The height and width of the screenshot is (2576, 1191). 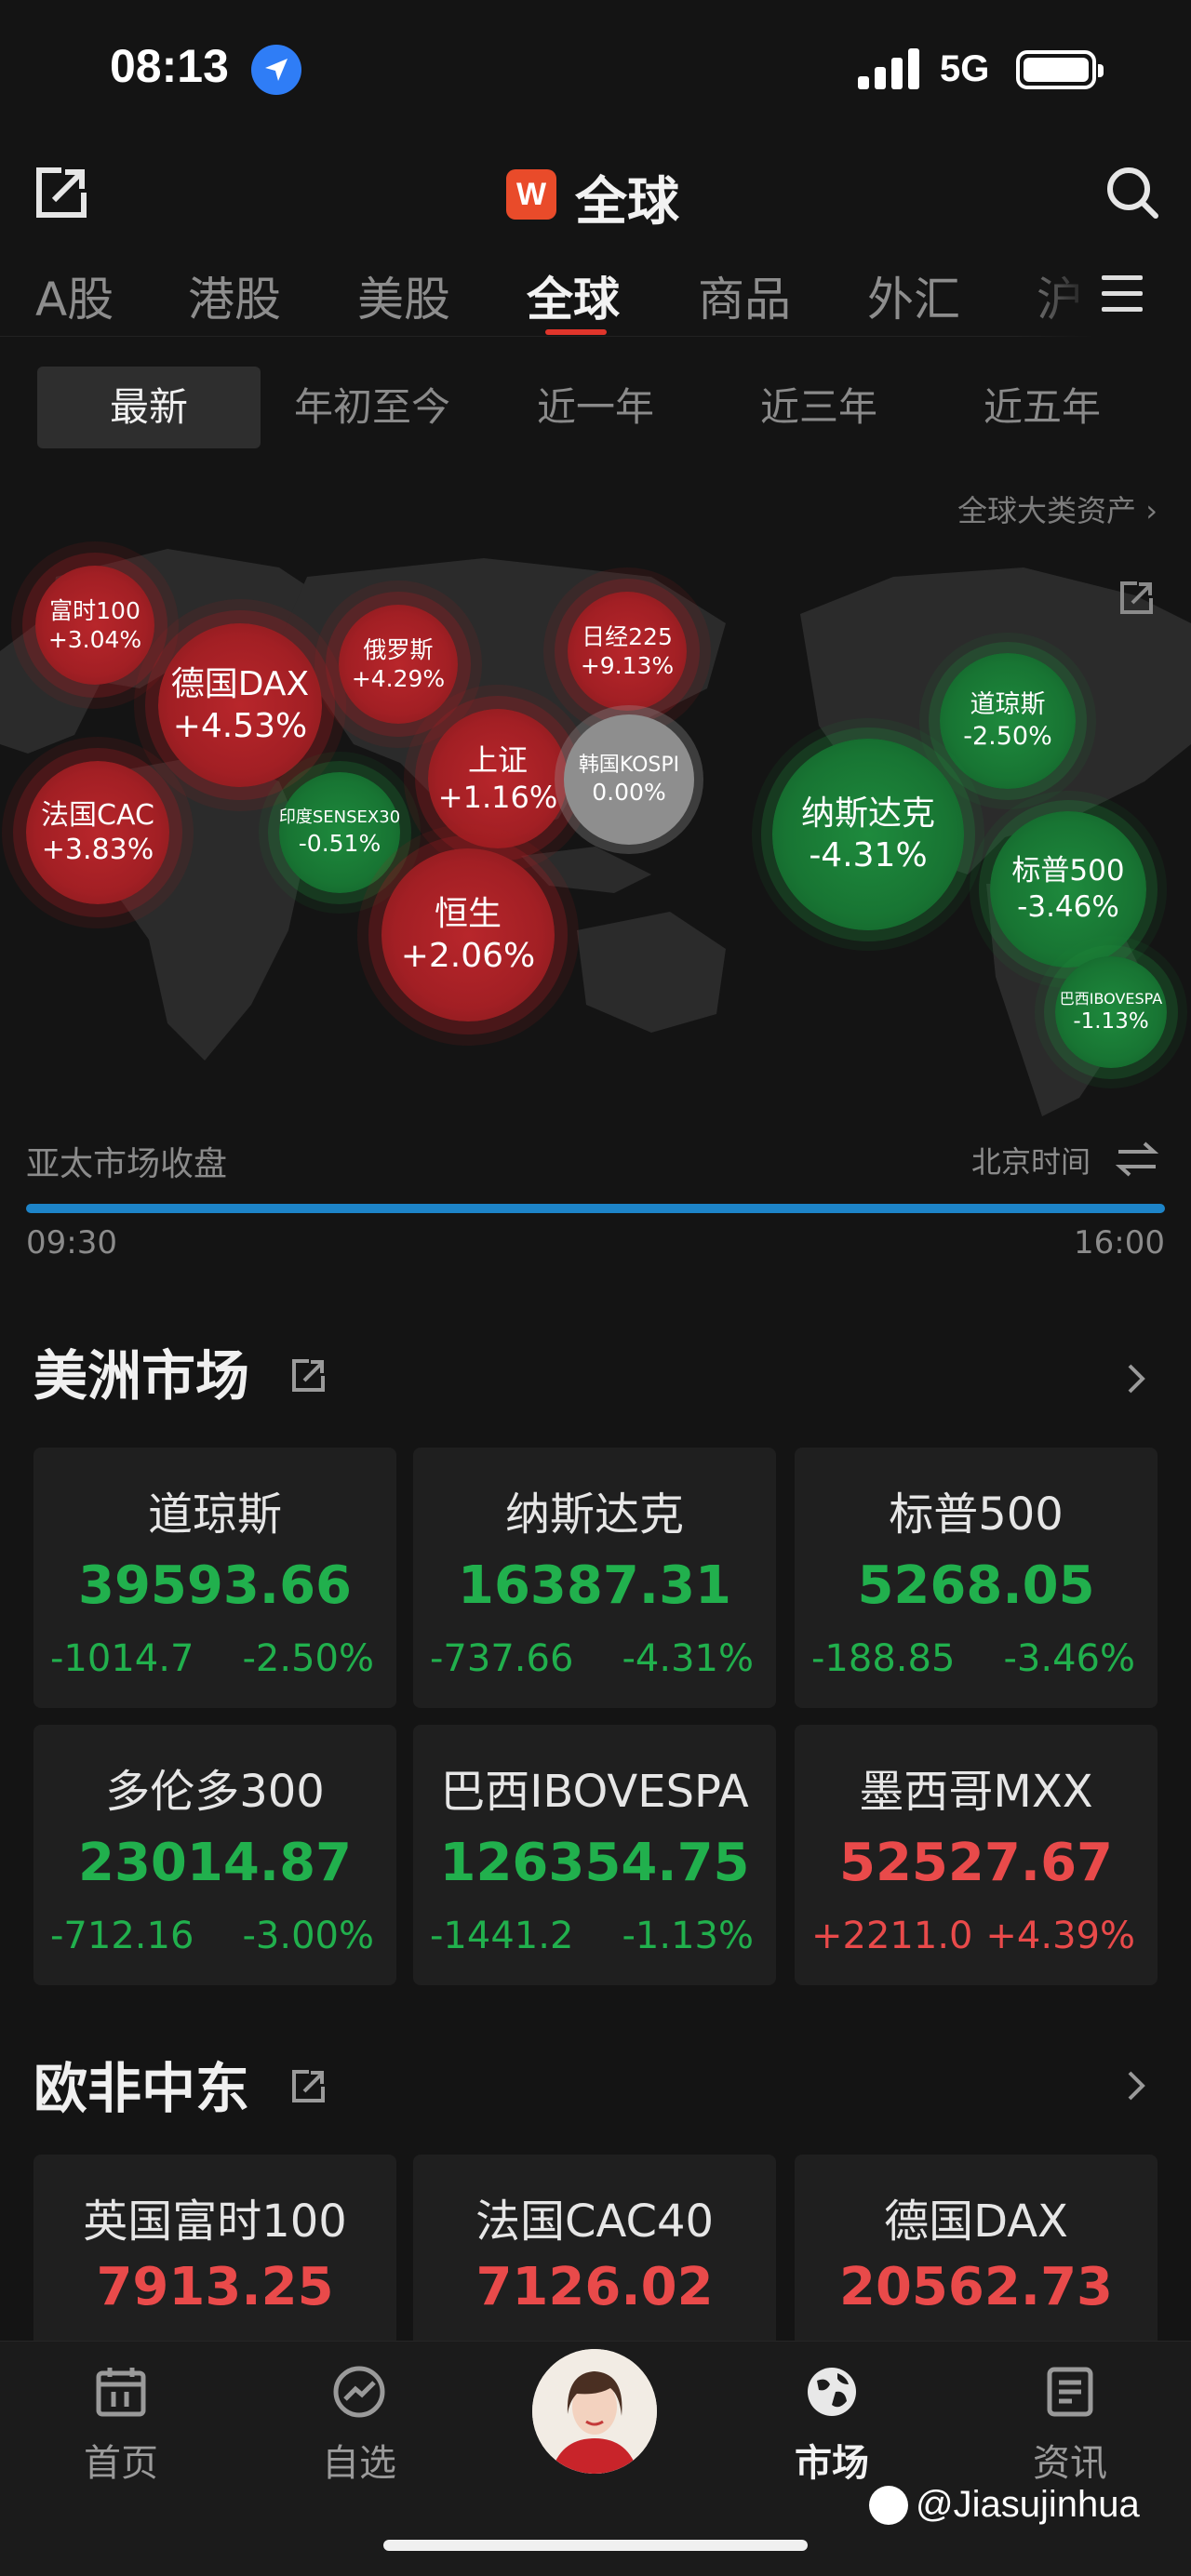 What do you see at coordinates (502, 1936) in the screenshot?
I see `card-change: -1441.2` at bounding box center [502, 1936].